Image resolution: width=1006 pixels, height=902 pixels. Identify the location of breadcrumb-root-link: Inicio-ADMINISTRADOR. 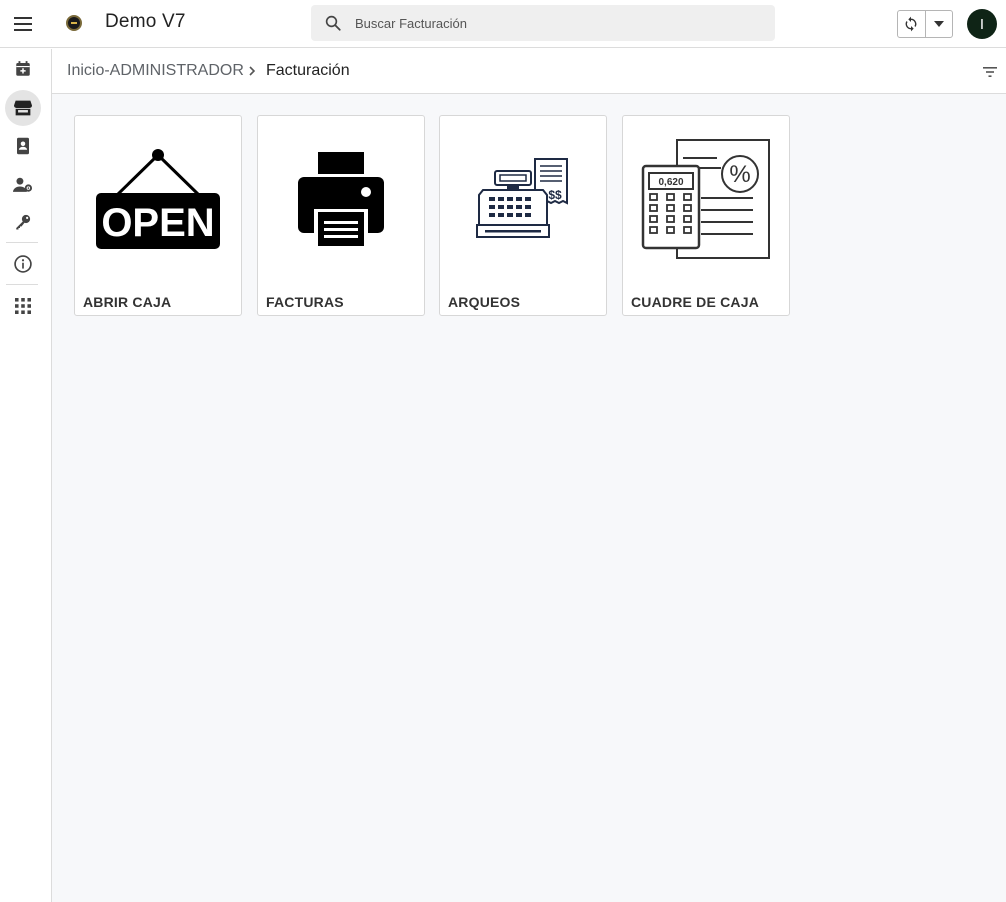
(155, 71).